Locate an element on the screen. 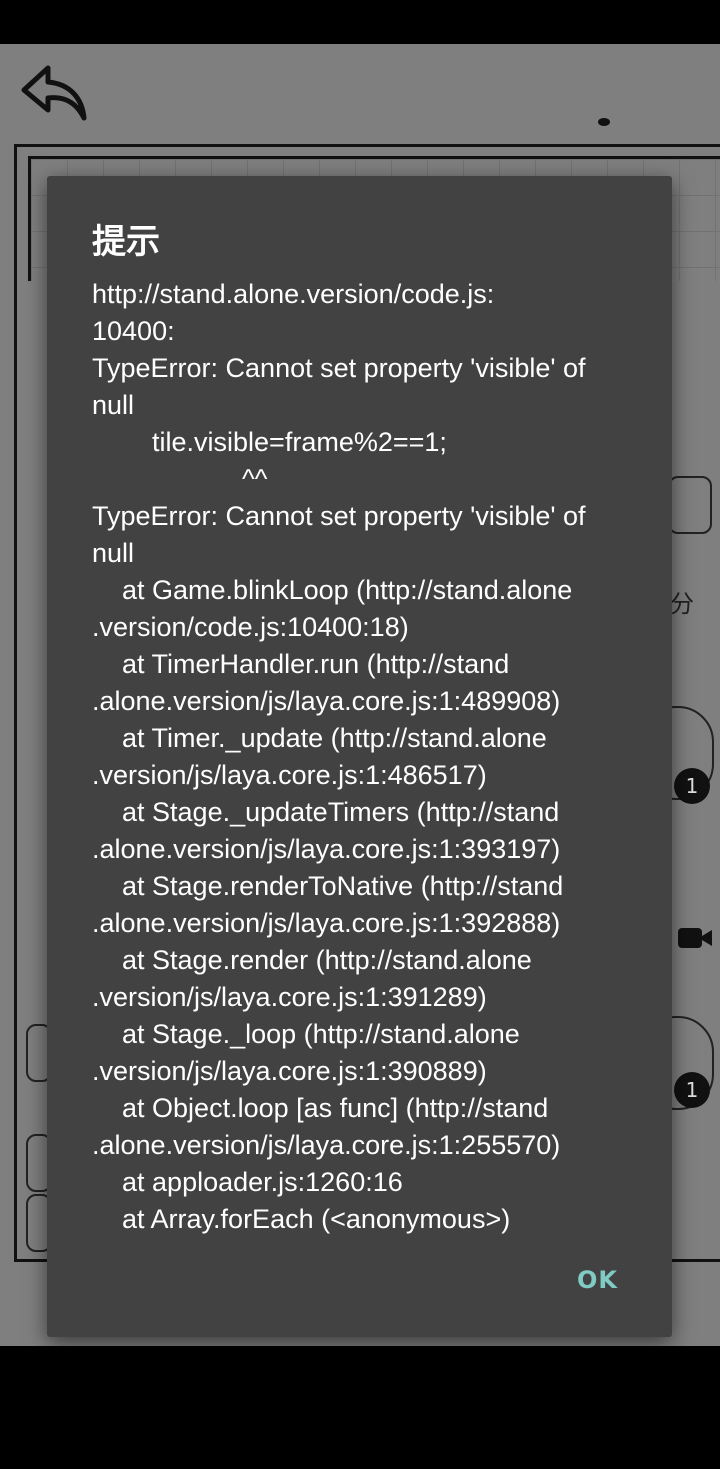 Image resolution: width=720 pixels, height=1469 pixels. status-bar is located at coordinates (360, 22).